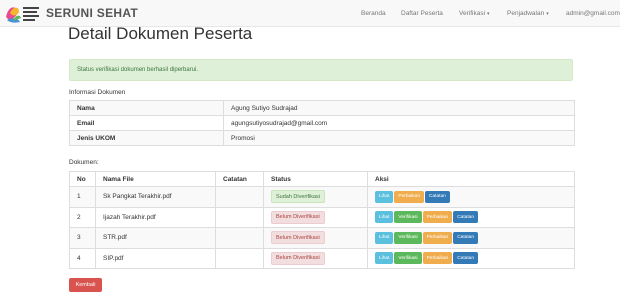 Image resolution: width=620 pixels, height=292 pixels. What do you see at coordinates (82, 179) in the screenshot?
I see `col-header-no: No` at bounding box center [82, 179].